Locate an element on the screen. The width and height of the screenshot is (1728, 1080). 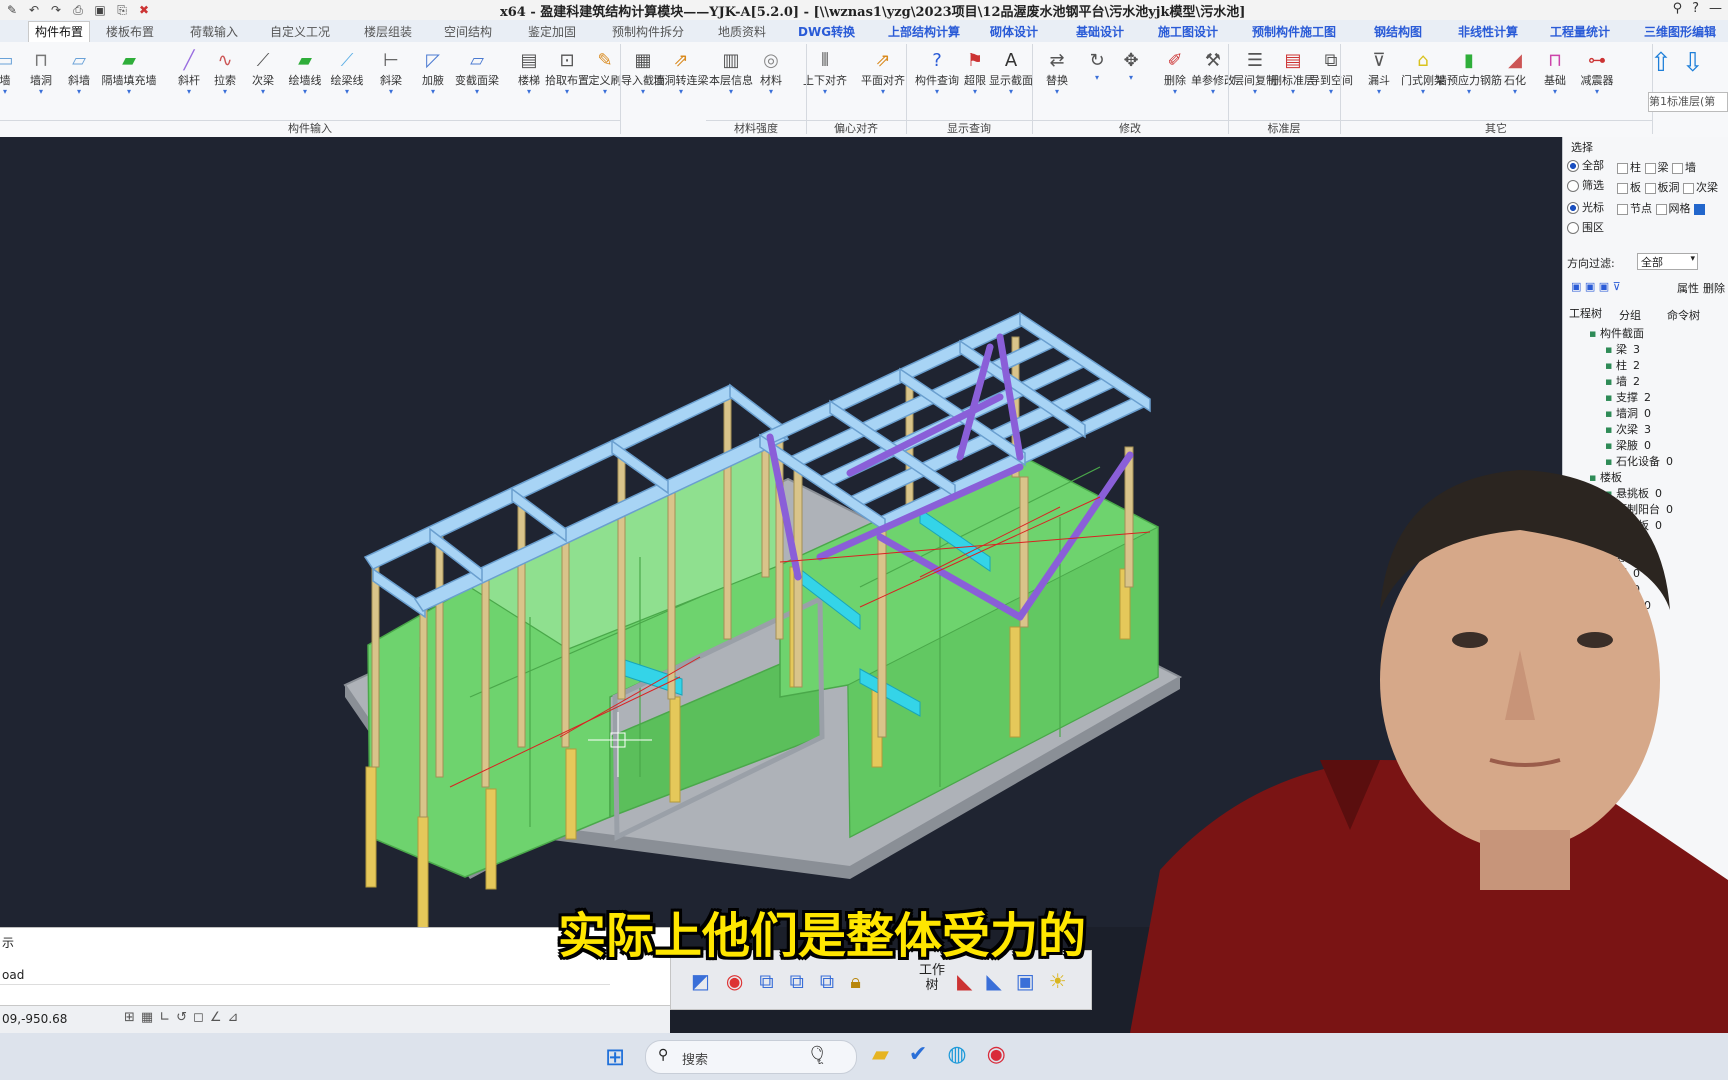
record-app-icon: ◉ is located at coordinates (996, 1054).